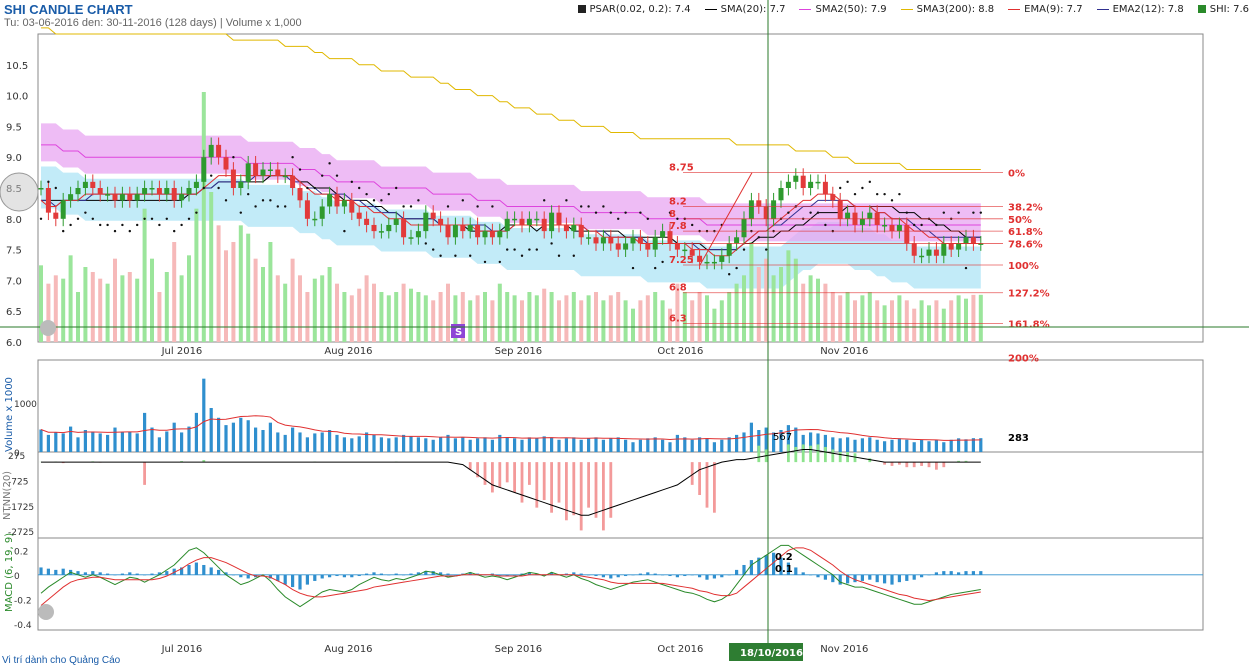  Describe the element at coordinates (14, 158) in the screenshot. I see `price-tick-label: 9.0` at that location.